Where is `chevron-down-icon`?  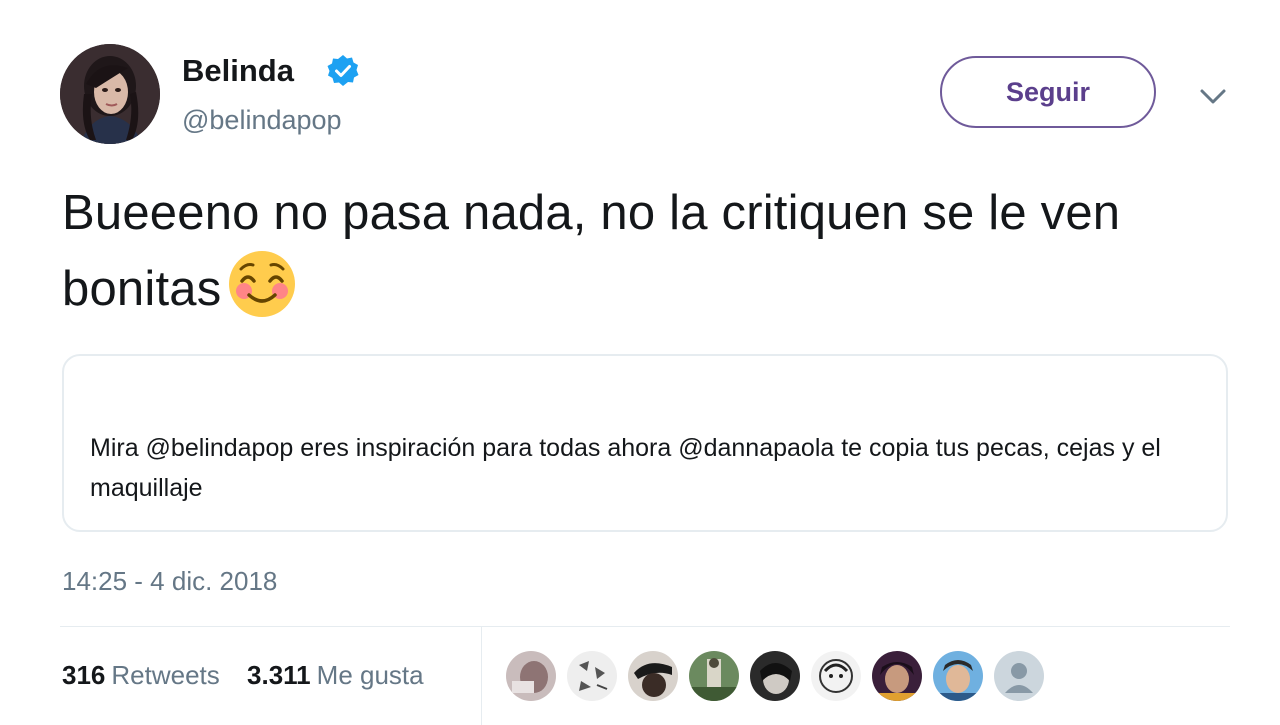 chevron-down-icon is located at coordinates (1213, 96).